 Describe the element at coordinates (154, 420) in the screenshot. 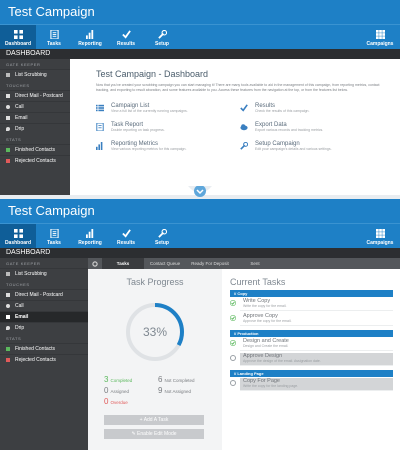

I see `add-task-button: + Add A Task` at that location.